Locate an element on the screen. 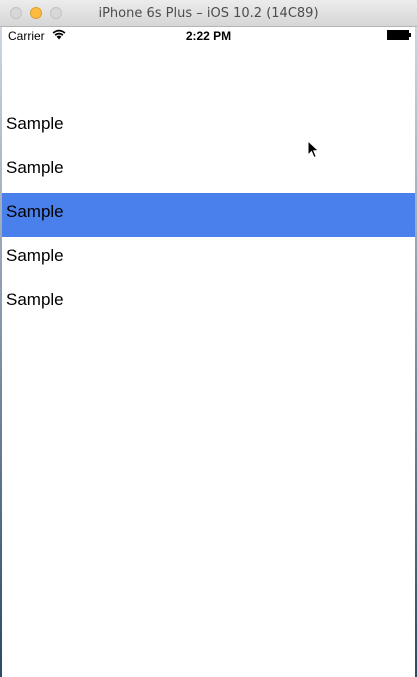 The image size is (417, 677). table-row-selected: Sample is located at coordinates (208, 215).